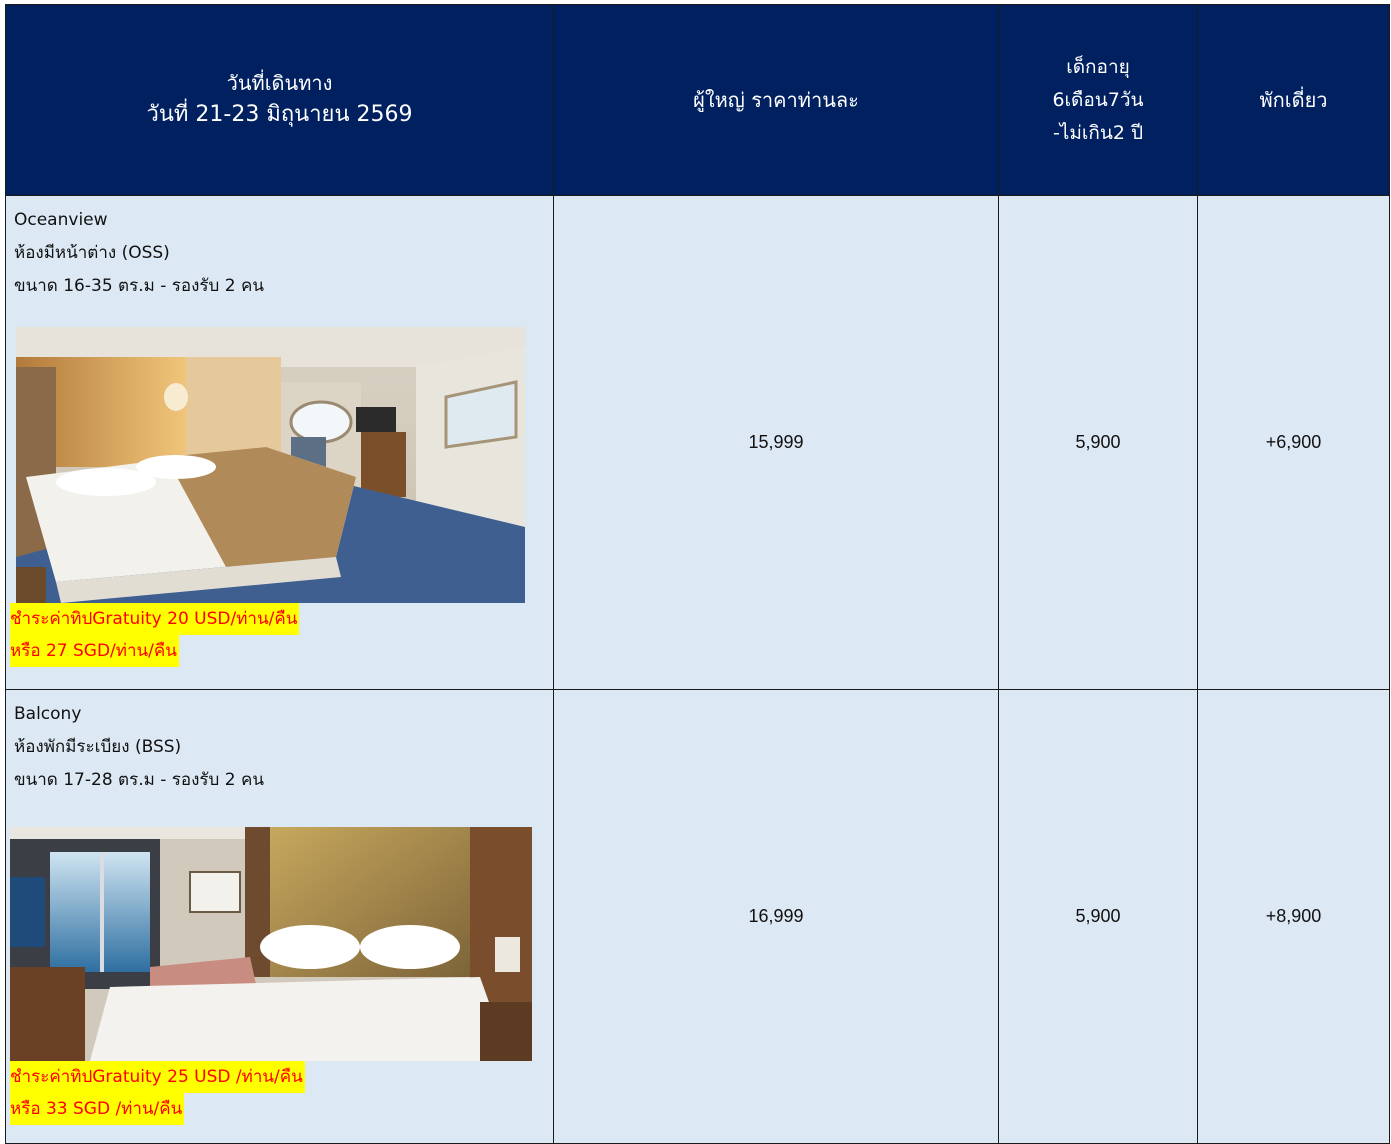 This screenshot has height=1144, width=1391. Describe the element at coordinates (279, 100) in the screenshot. I see `header-travel-date: วันที่เดินทาง วันที่ 21-23 มิถุนายน 2569` at that location.